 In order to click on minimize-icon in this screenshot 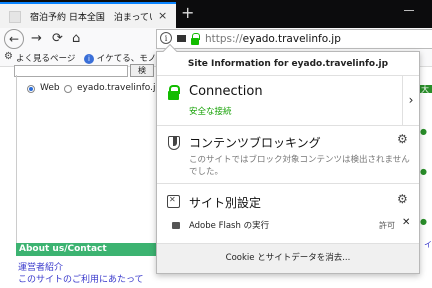, I will do `click(409, 10)`.